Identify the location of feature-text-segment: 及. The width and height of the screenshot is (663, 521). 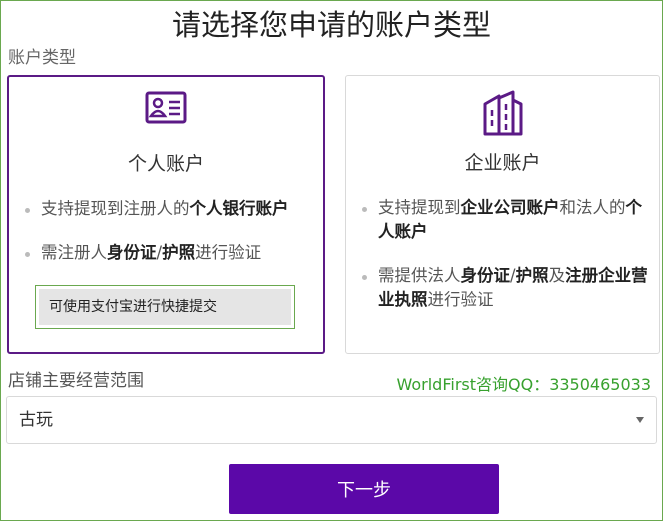
(557, 275).